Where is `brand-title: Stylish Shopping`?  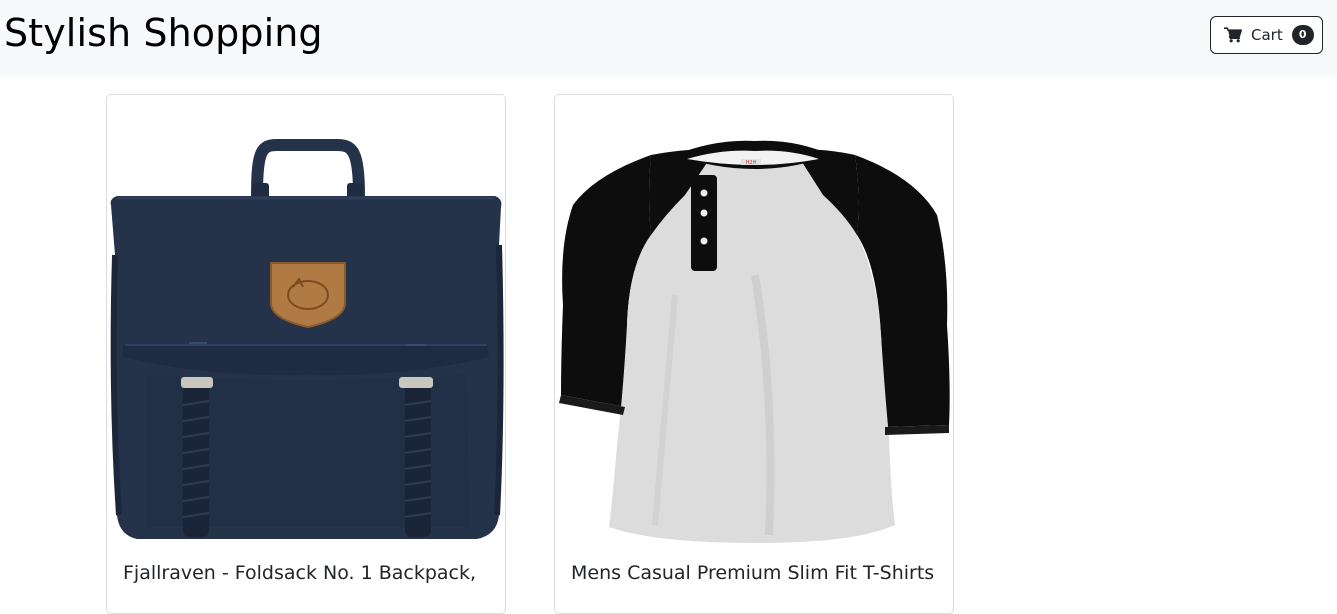 brand-title: Stylish Shopping is located at coordinates (163, 33).